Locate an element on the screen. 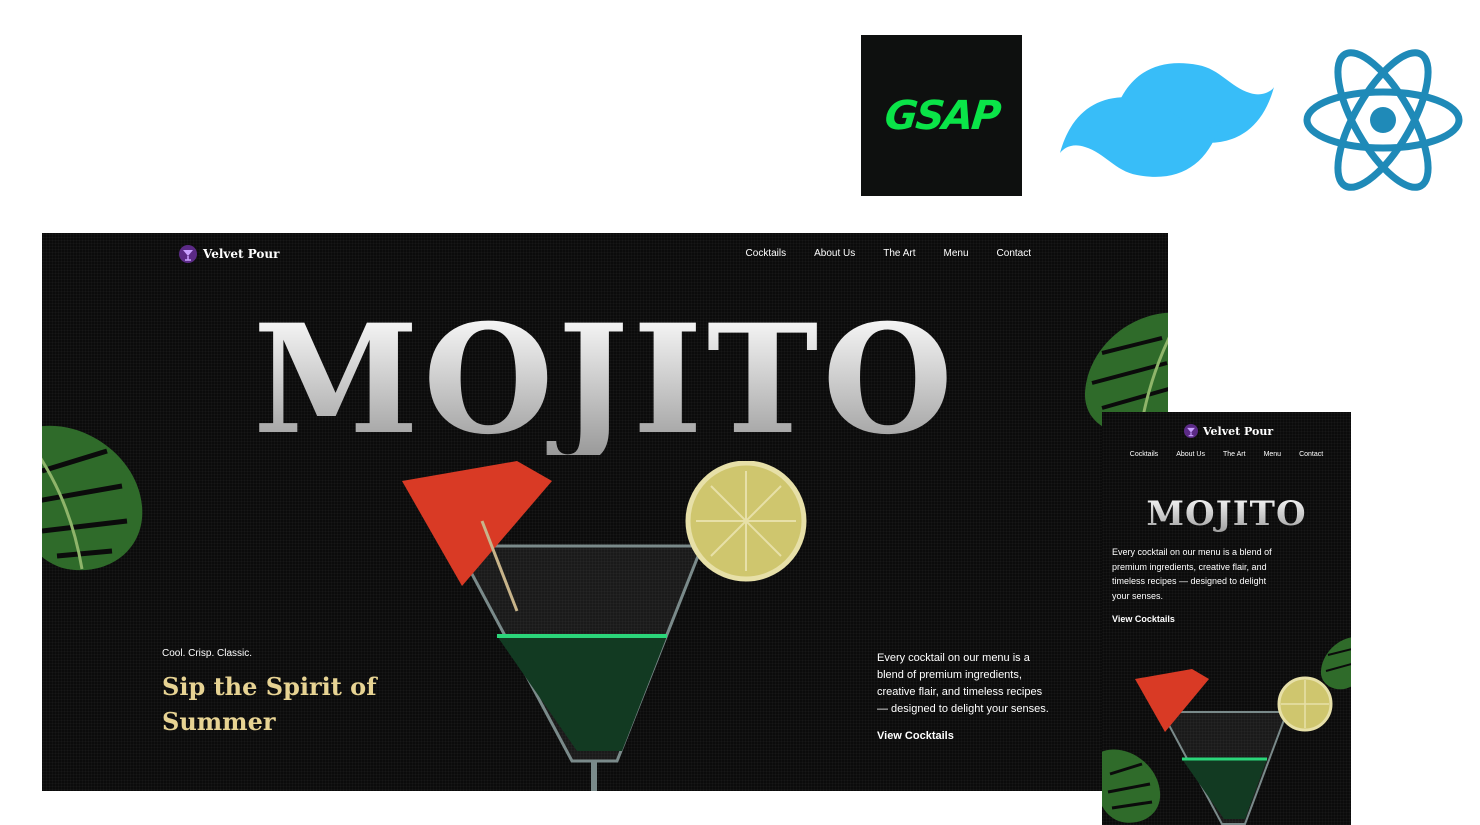  cocktail-glass-image is located at coordinates (604, 626).